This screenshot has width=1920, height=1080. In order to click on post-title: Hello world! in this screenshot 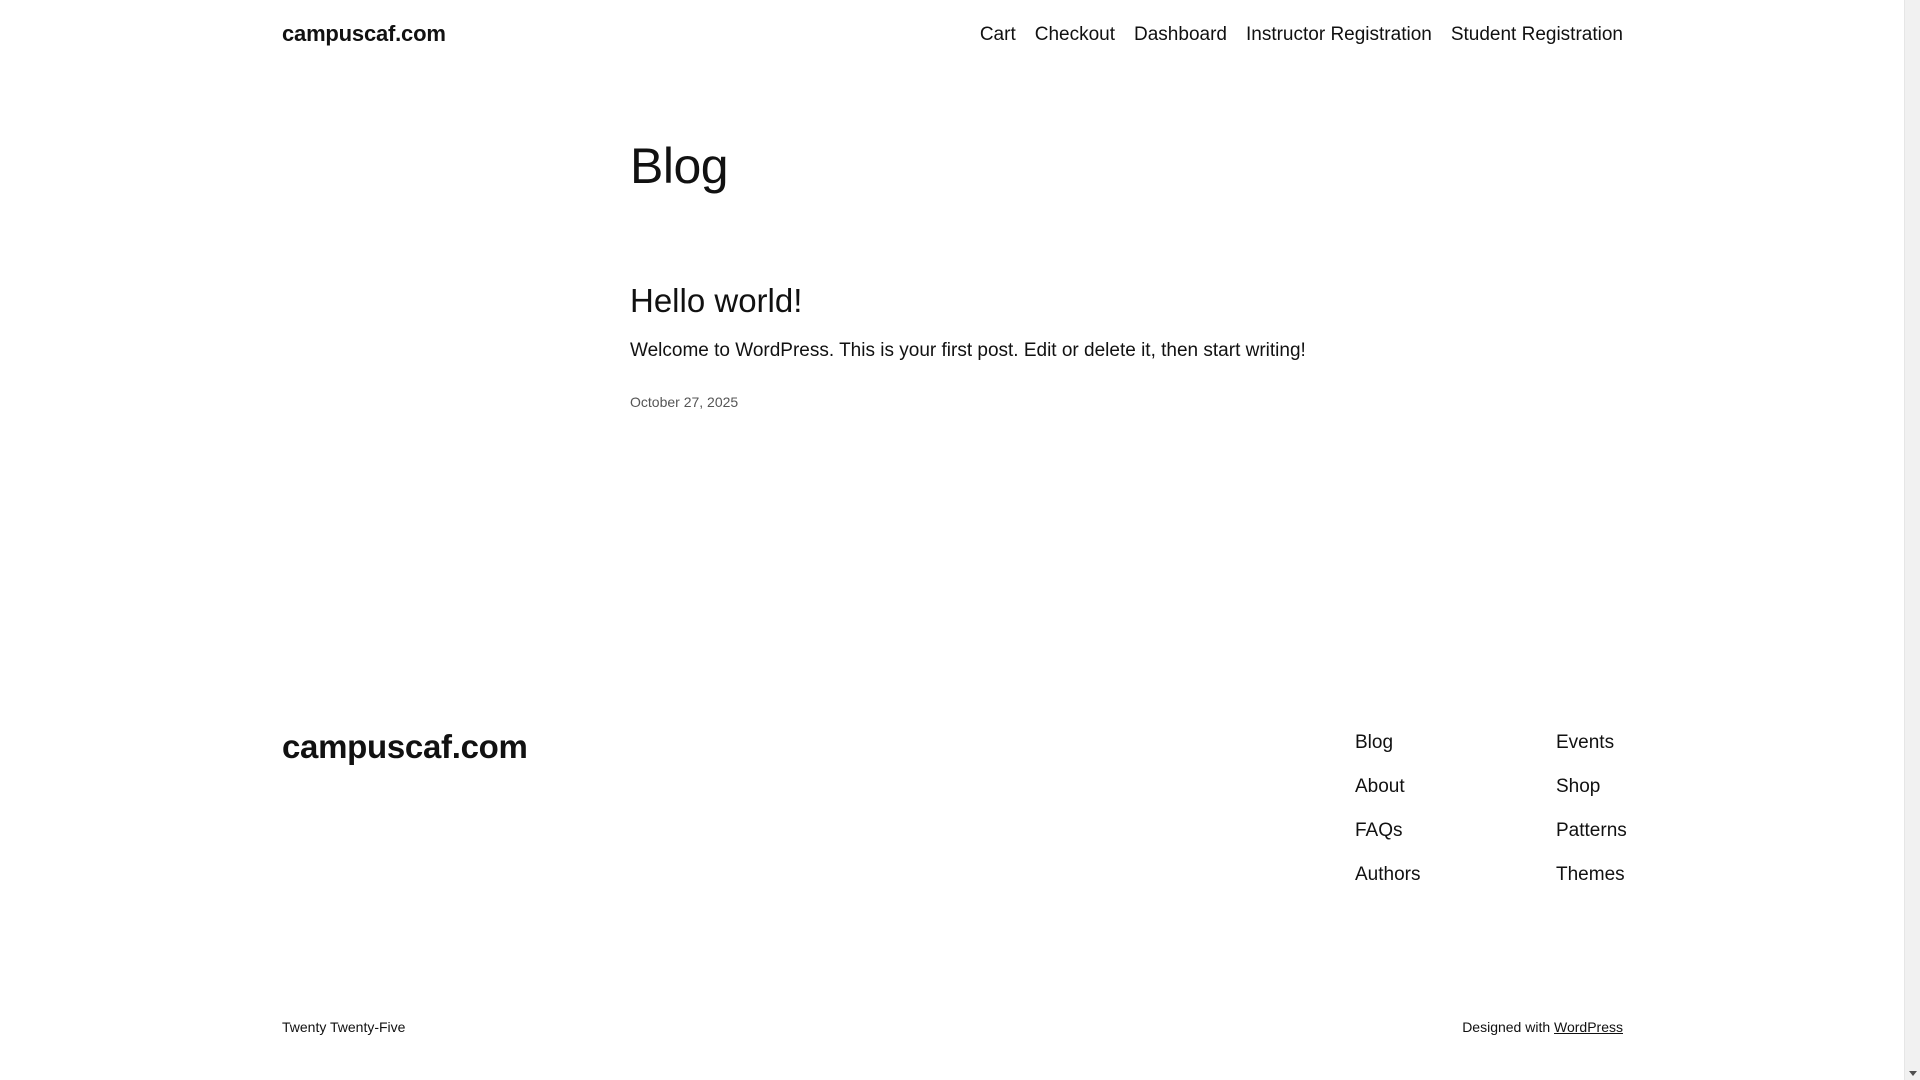, I will do `click(716, 301)`.